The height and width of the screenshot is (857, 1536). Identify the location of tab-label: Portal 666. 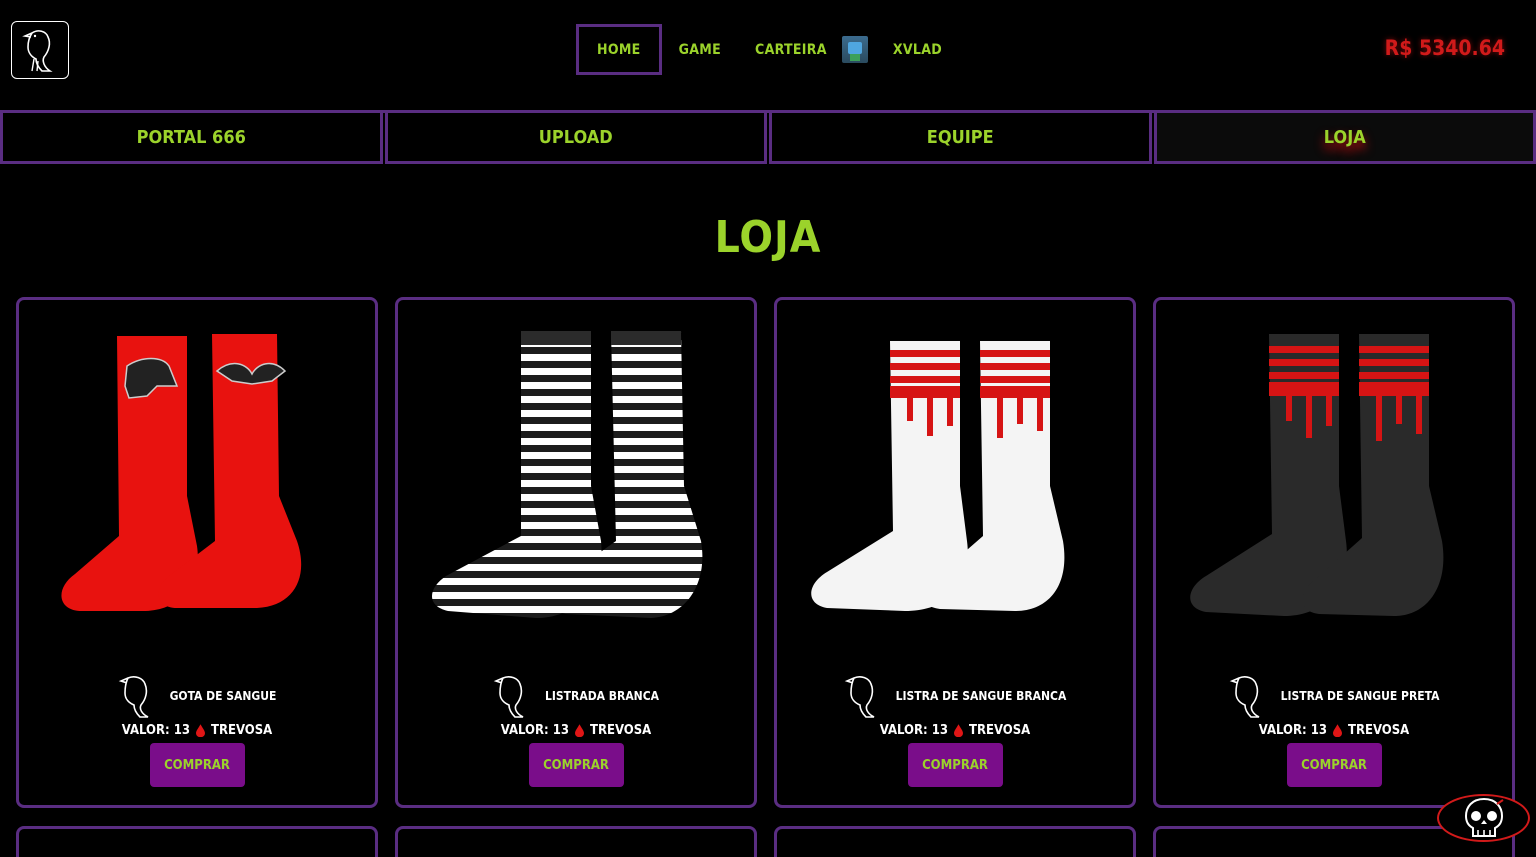
(191, 137).